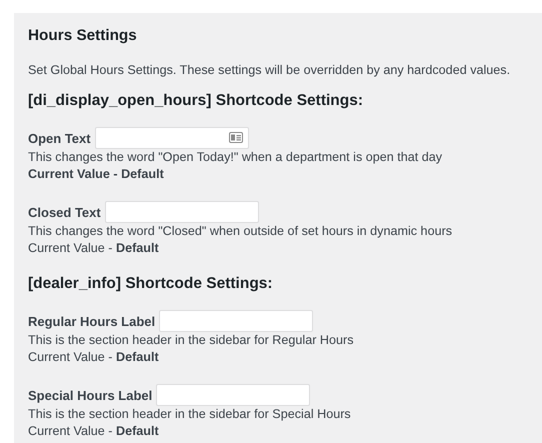 The width and height of the screenshot is (542, 443). I want to click on field-label: Special Hours Label, so click(90, 395).